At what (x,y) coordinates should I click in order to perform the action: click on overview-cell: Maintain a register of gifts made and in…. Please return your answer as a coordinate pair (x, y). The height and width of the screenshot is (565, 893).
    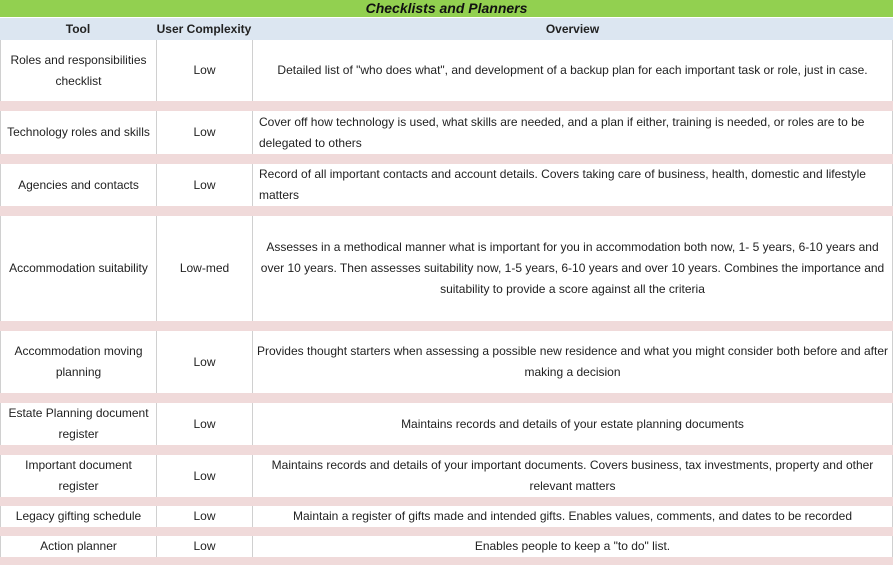
    Looking at the image, I should click on (572, 516).